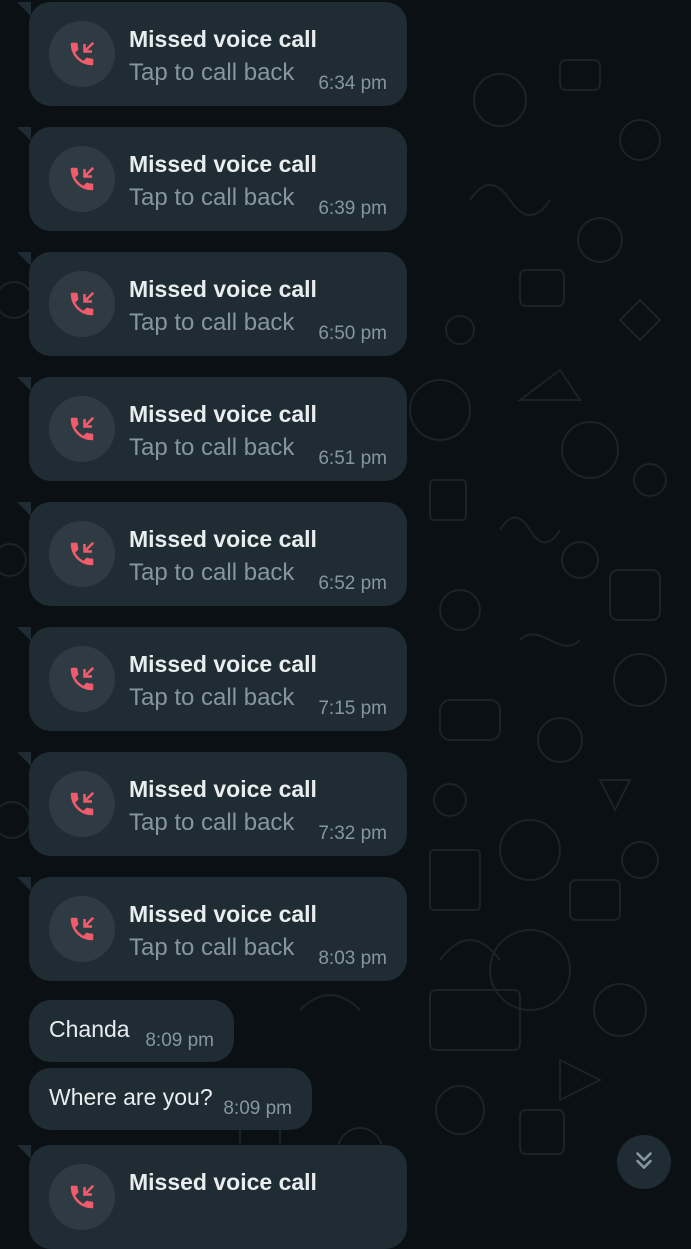 The height and width of the screenshot is (1249, 691). Describe the element at coordinates (212, 429) in the screenshot. I see `missed-call-bubble: Missed voice call Tap to call back 6:51 pm` at that location.